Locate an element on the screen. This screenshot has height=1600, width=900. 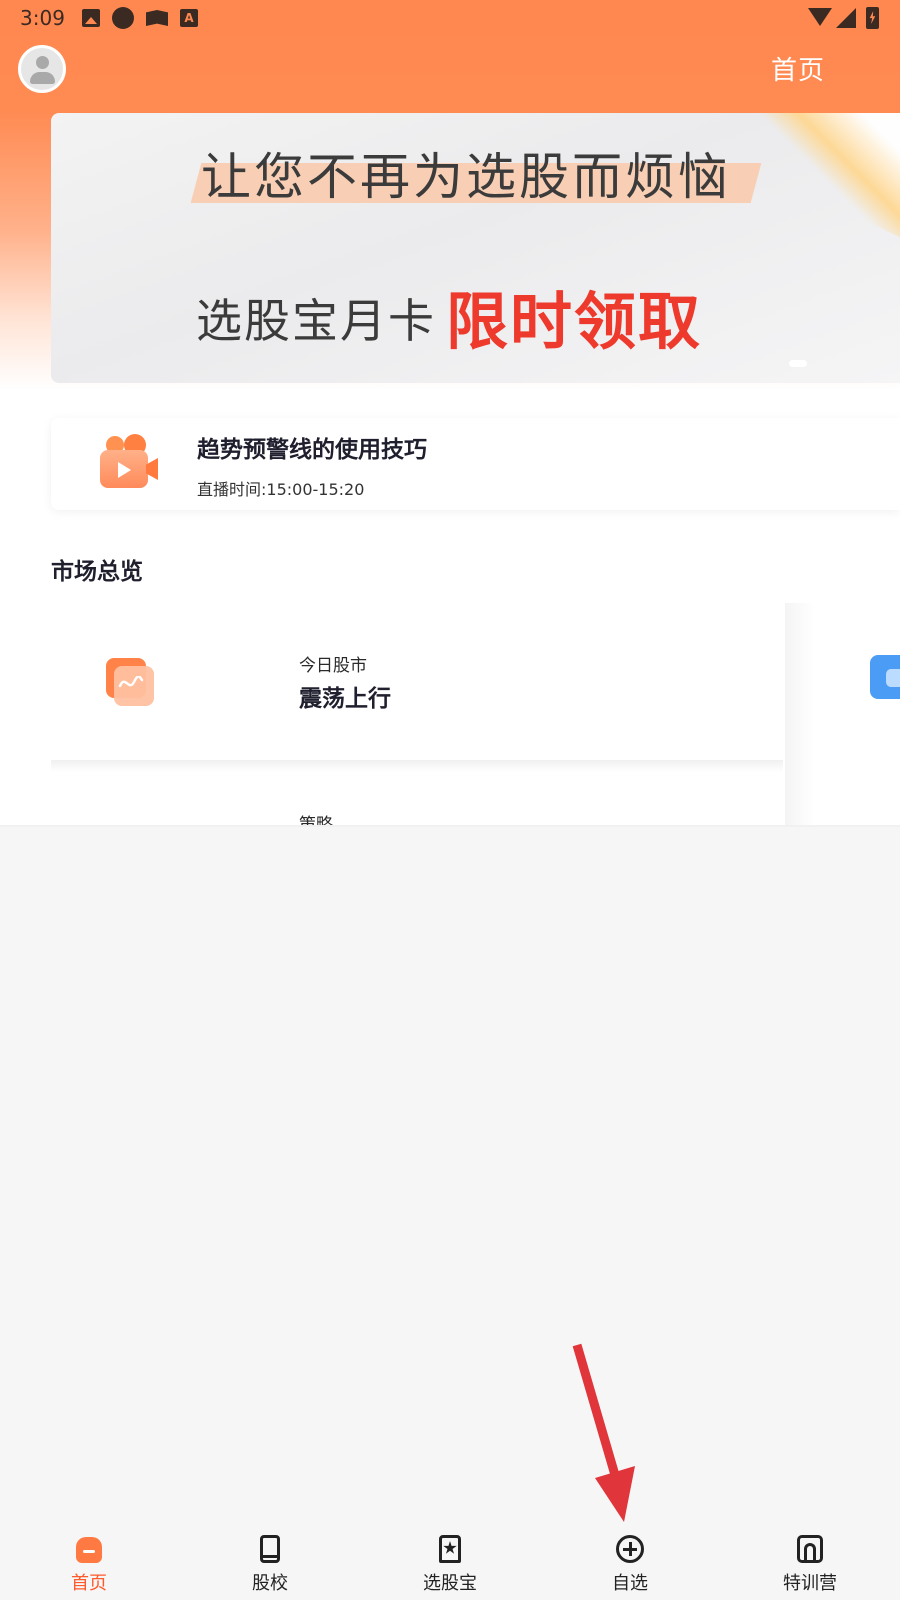
font-a-icon: A is located at coordinates (189, 18).